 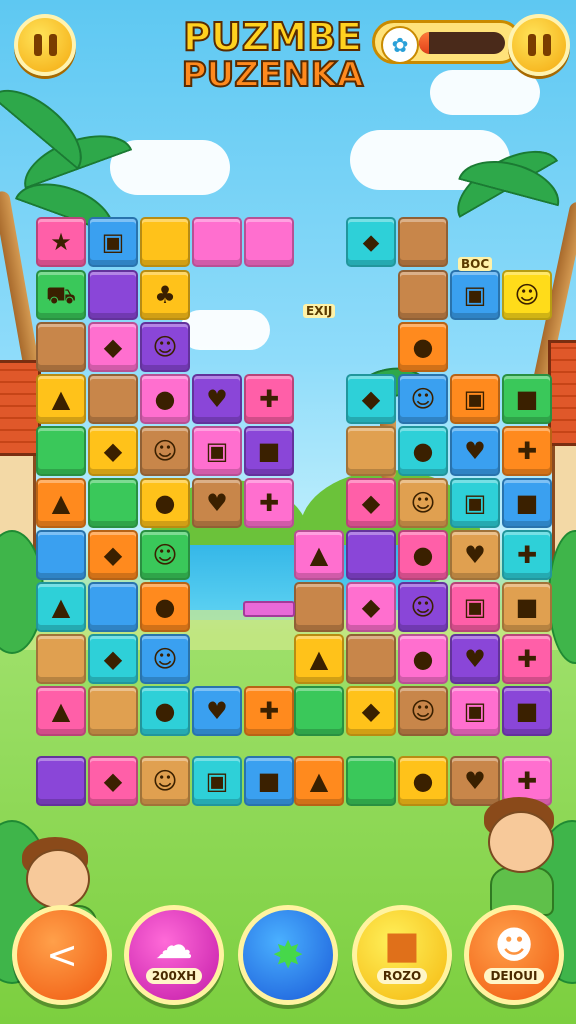 What do you see at coordinates (113, 295) in the screenshot?
I see `tile-purple` at bounding box center [113, 295].